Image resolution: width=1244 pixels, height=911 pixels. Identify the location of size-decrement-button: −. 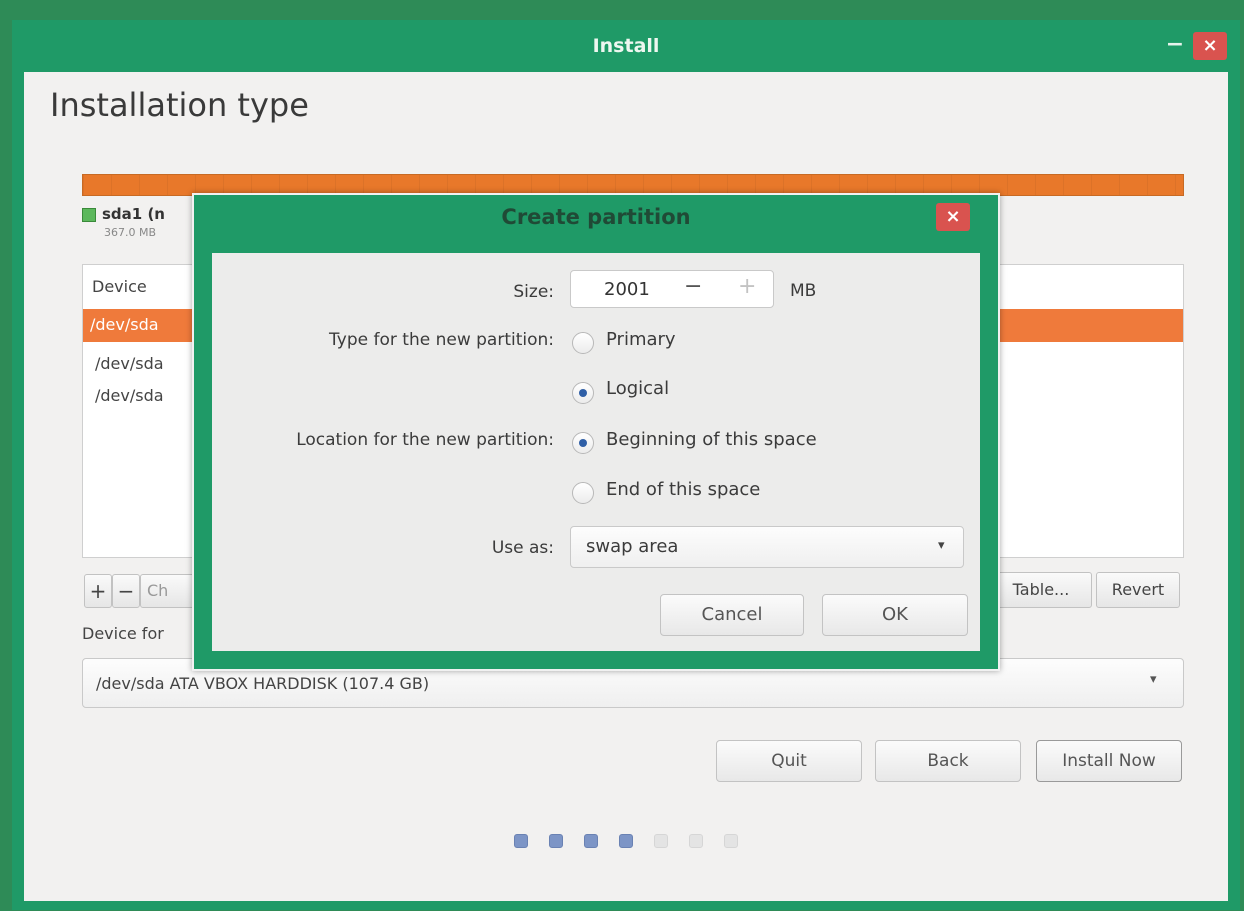
(693, 286).